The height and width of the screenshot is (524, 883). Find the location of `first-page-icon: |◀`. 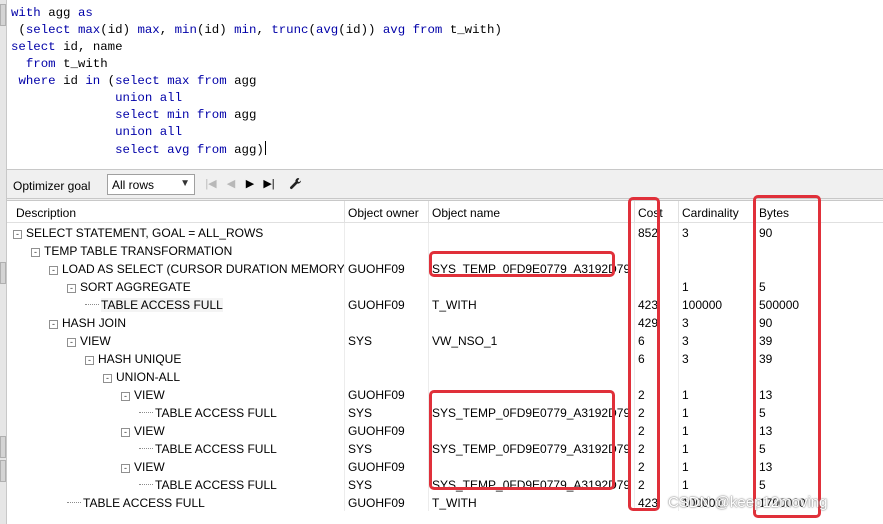

first-page-icon: |◀ is located at coordinates (211, 184).